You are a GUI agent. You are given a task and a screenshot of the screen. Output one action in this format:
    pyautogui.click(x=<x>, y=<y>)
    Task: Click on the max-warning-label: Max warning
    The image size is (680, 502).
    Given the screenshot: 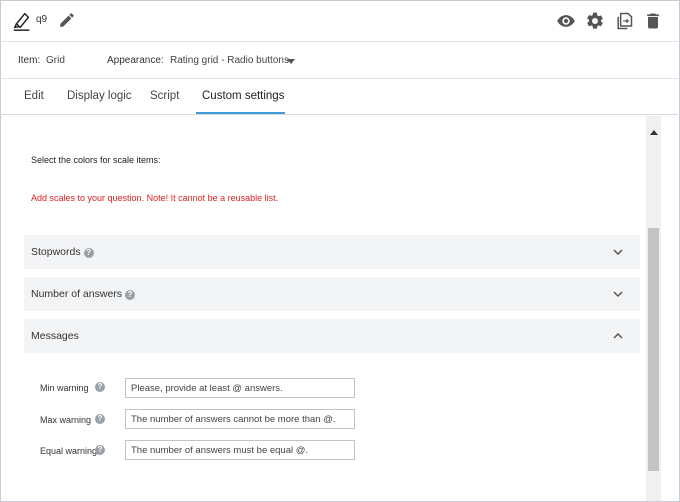 What is the action you would take?
    pyautogui.click(x=66, y=420)
    